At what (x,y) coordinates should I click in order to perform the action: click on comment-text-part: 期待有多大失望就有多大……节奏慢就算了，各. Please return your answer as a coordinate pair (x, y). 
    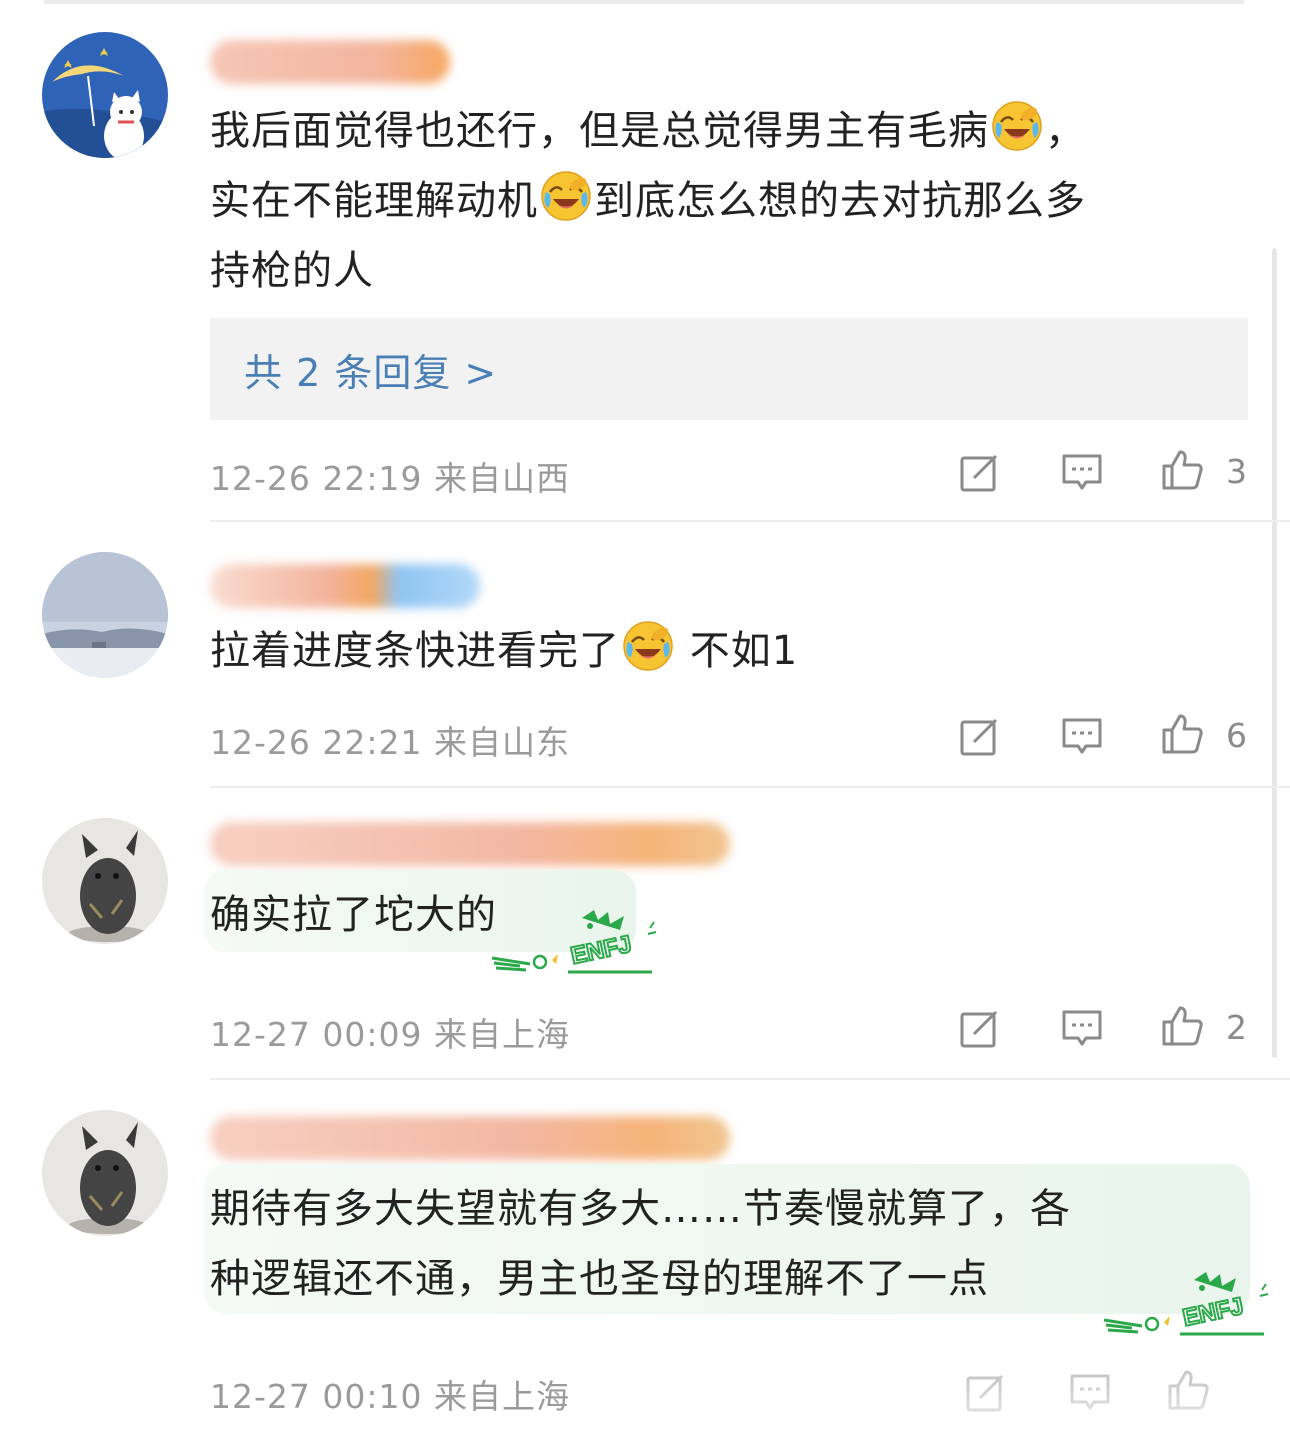
    Looking at the image, I should click on (640, 1209).